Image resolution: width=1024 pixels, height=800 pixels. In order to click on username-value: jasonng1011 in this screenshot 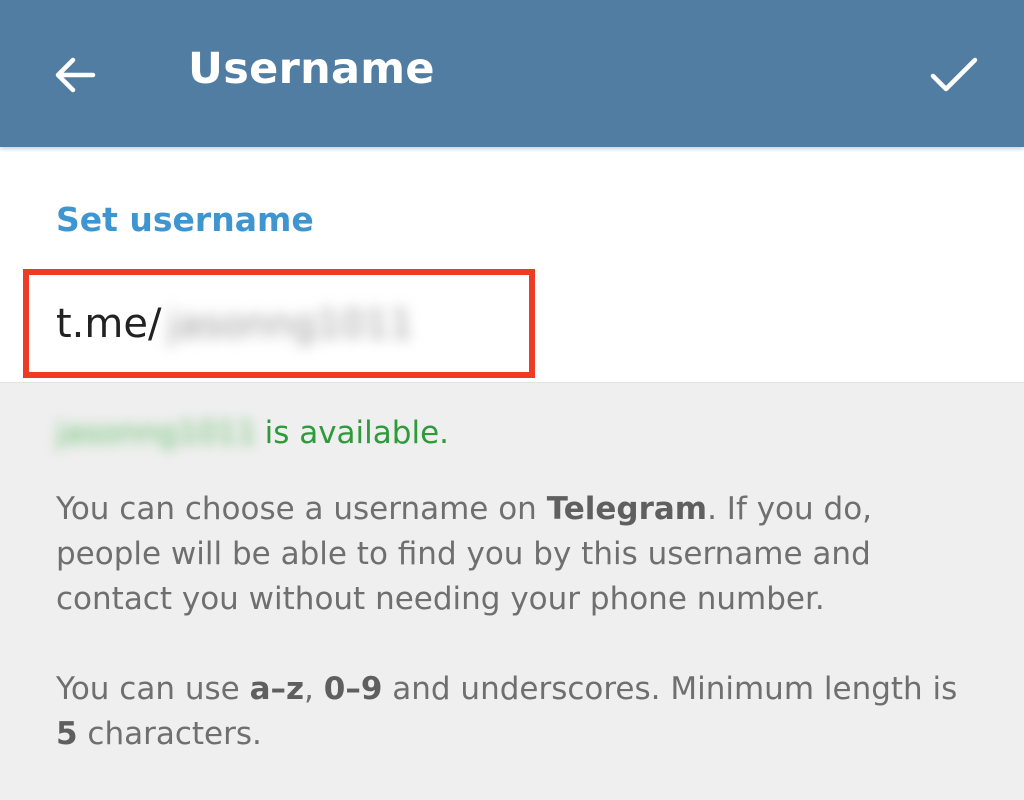, I will do `click(290, 324)`.